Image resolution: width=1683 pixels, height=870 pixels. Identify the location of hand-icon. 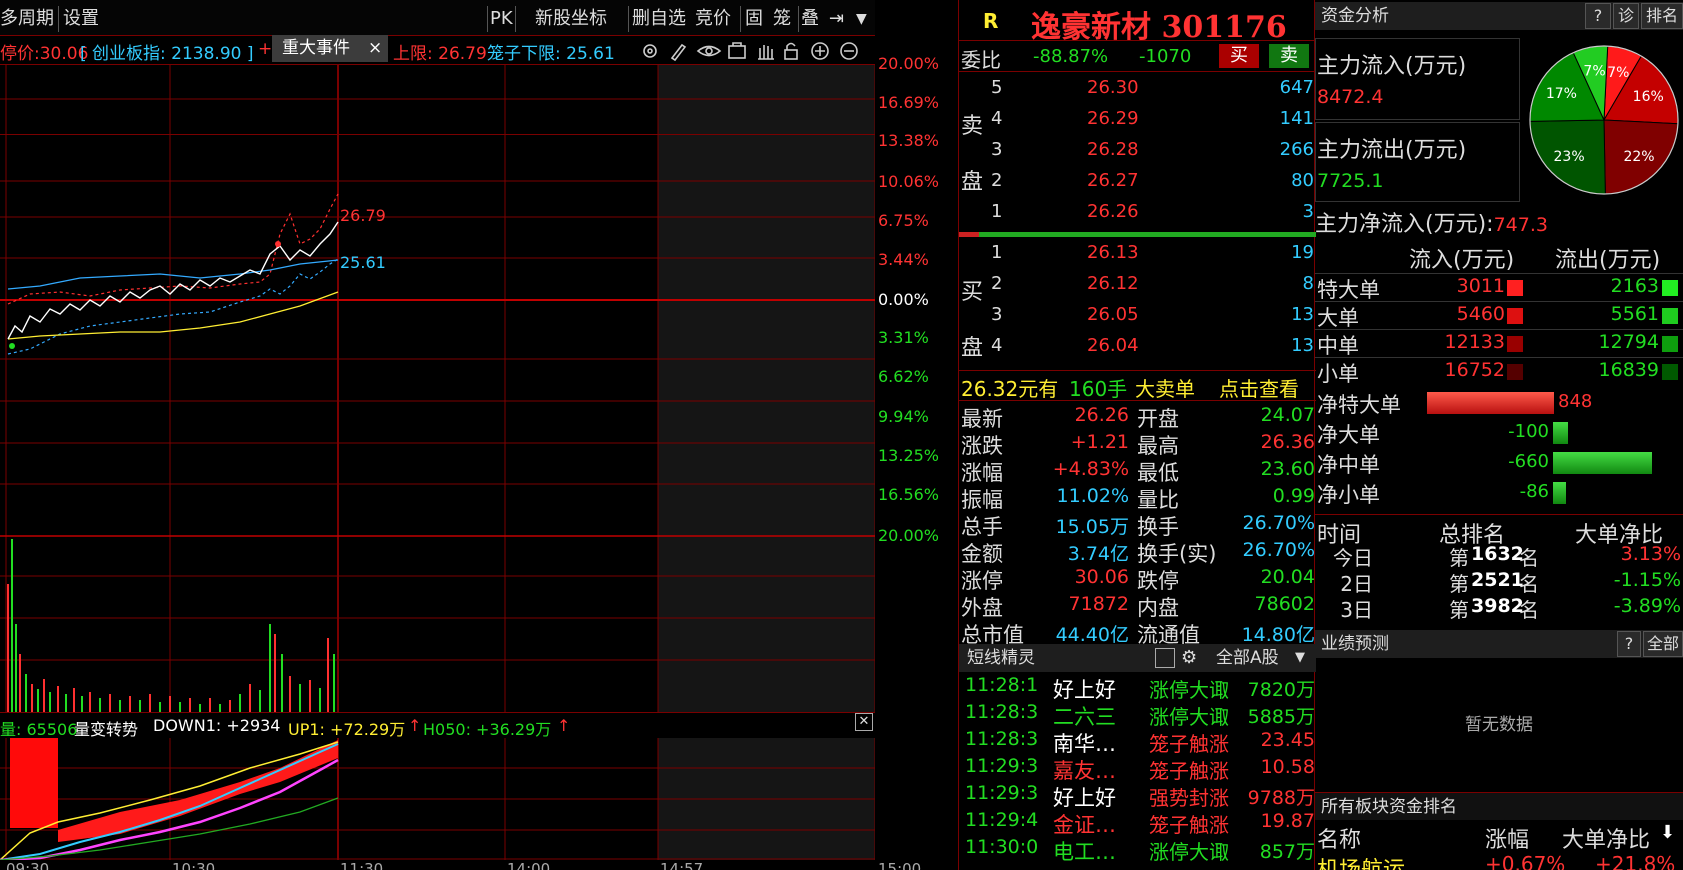
(766, 52).